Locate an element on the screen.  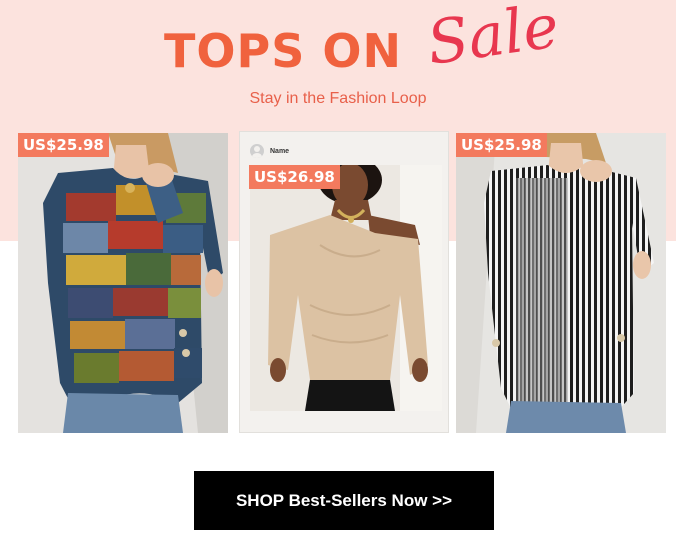
satin-off-shoulder-blouse-photo is located at coordinates (346, 288).